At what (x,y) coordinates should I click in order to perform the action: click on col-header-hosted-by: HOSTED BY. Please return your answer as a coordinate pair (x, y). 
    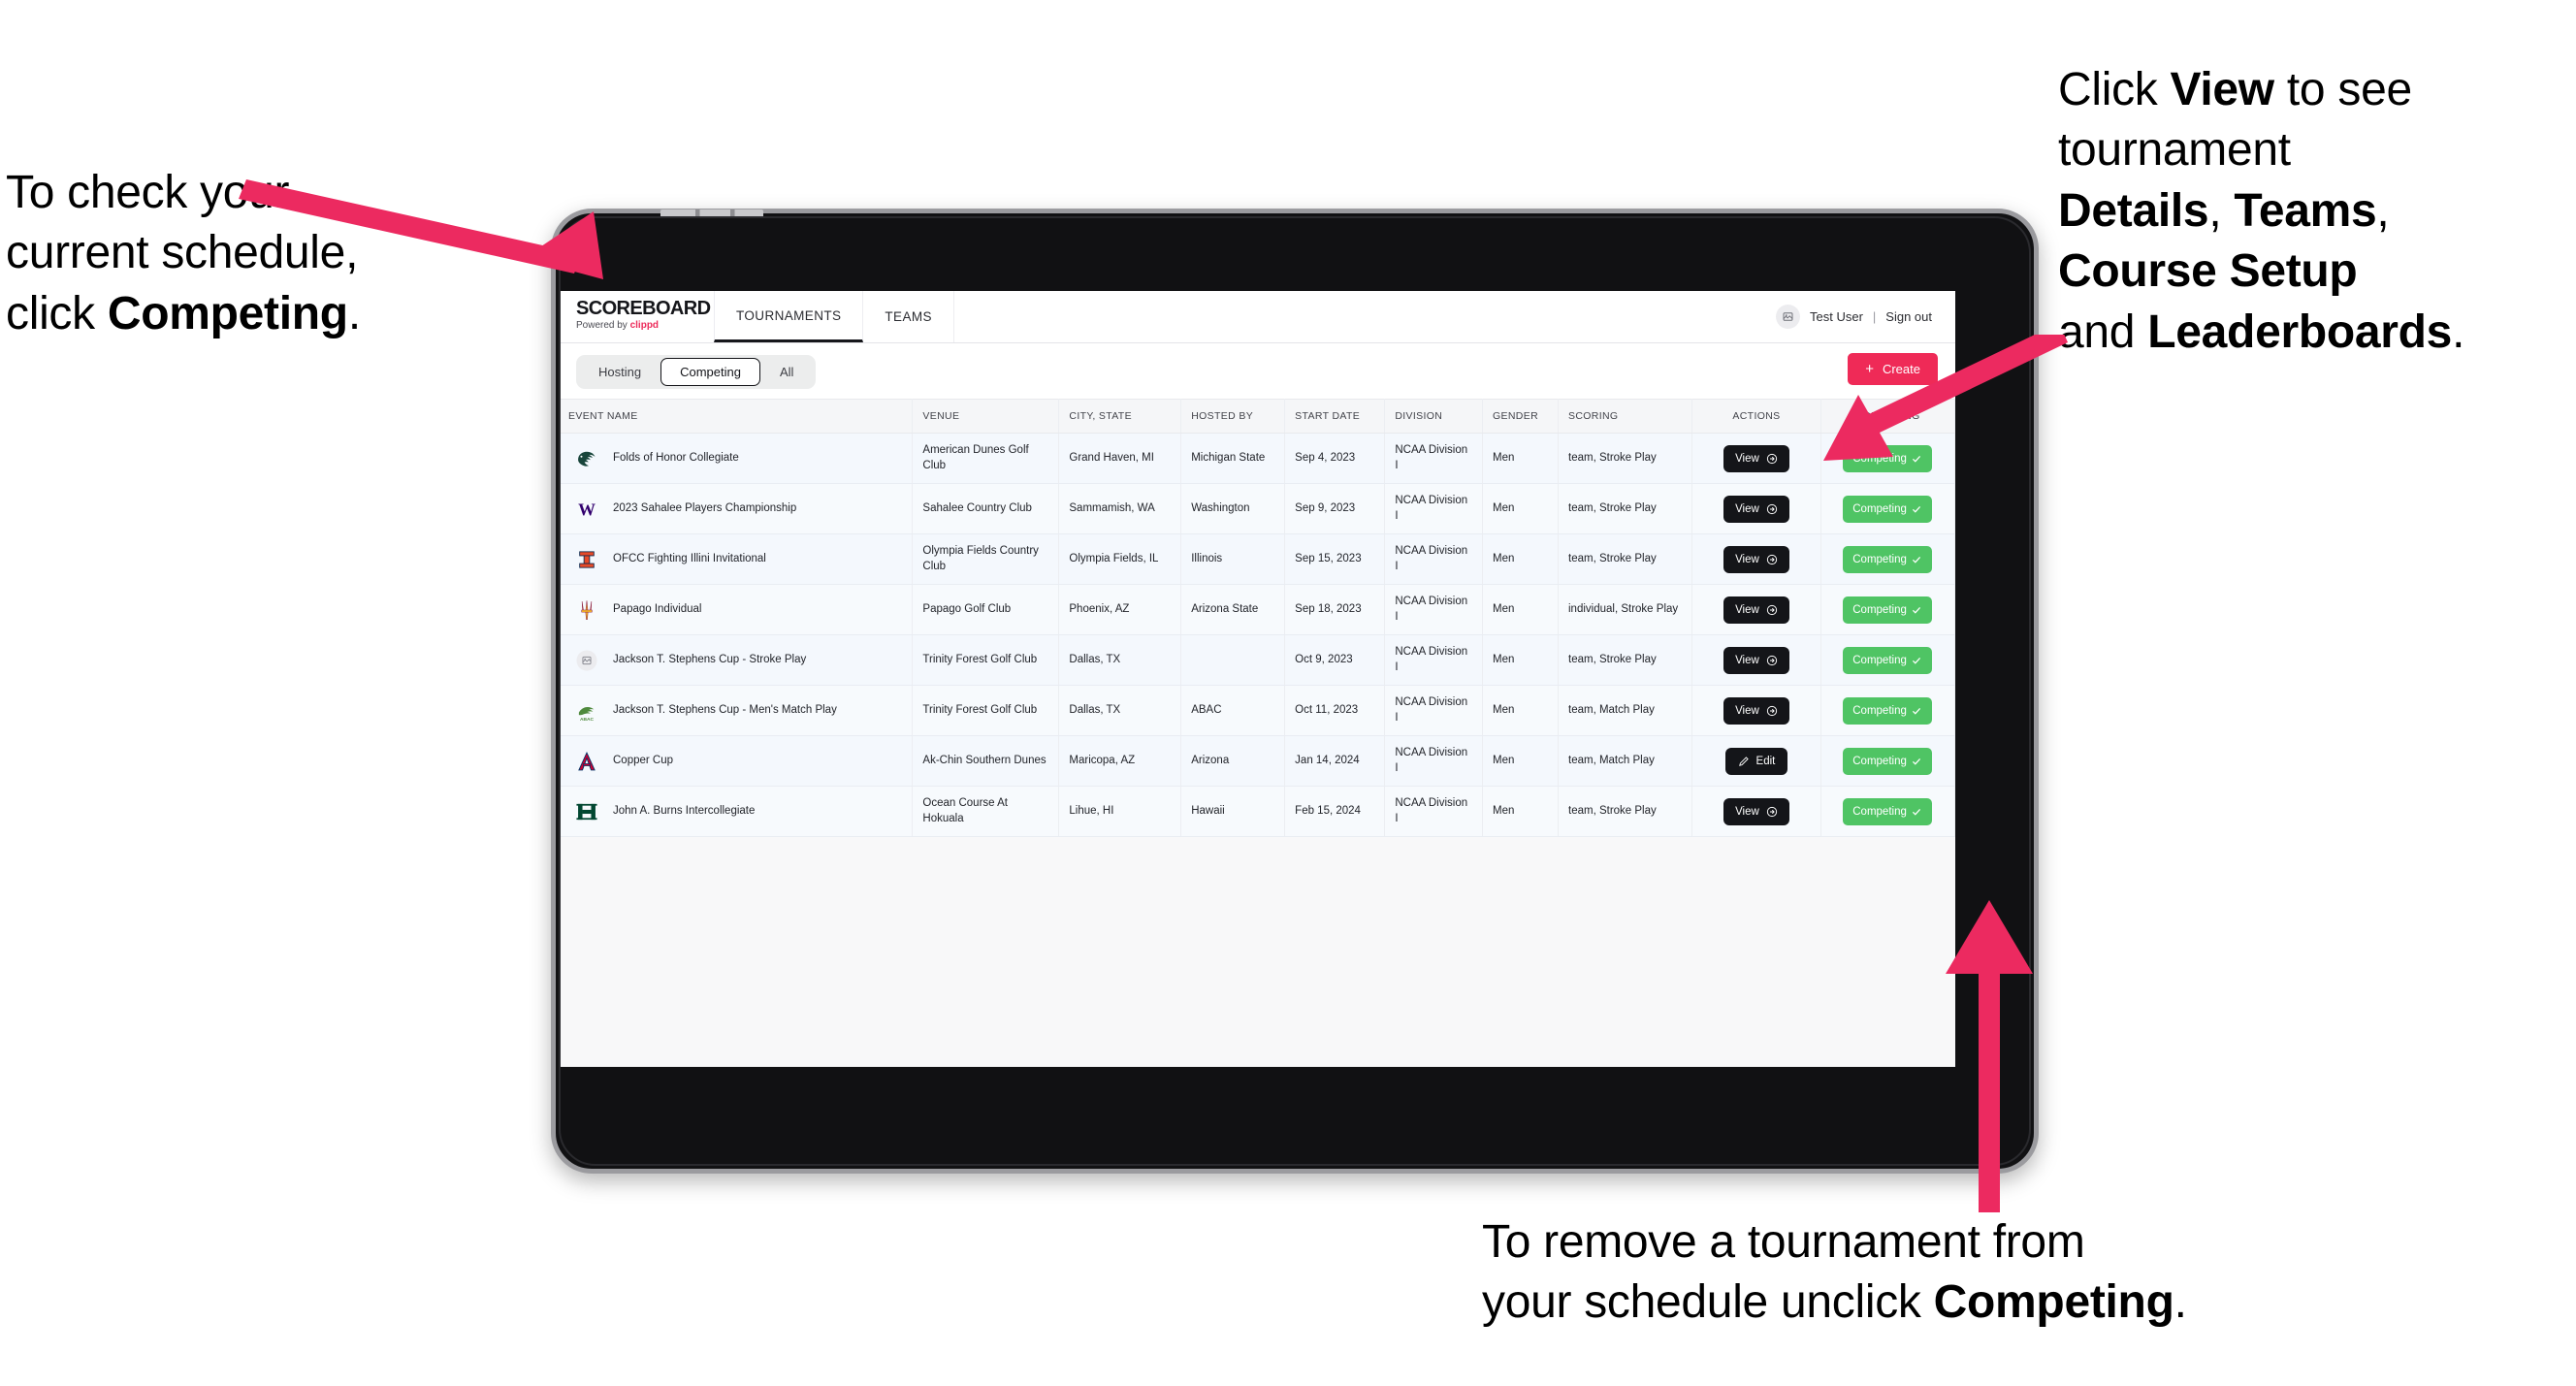
    Looking at the image, I should click on (1233, 416).